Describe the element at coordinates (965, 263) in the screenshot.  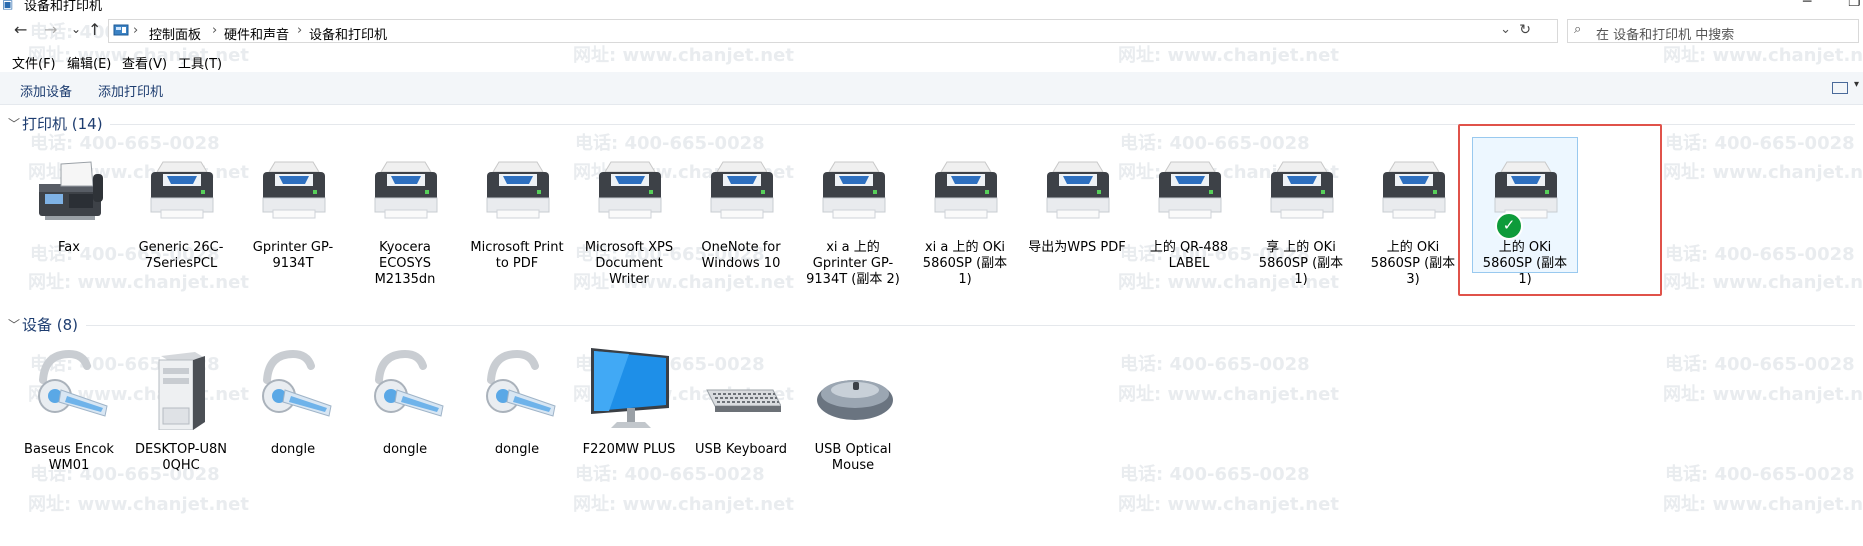
I see `printer-label: xi a 上的 OKi 5860SP (副本 1)` at that location.